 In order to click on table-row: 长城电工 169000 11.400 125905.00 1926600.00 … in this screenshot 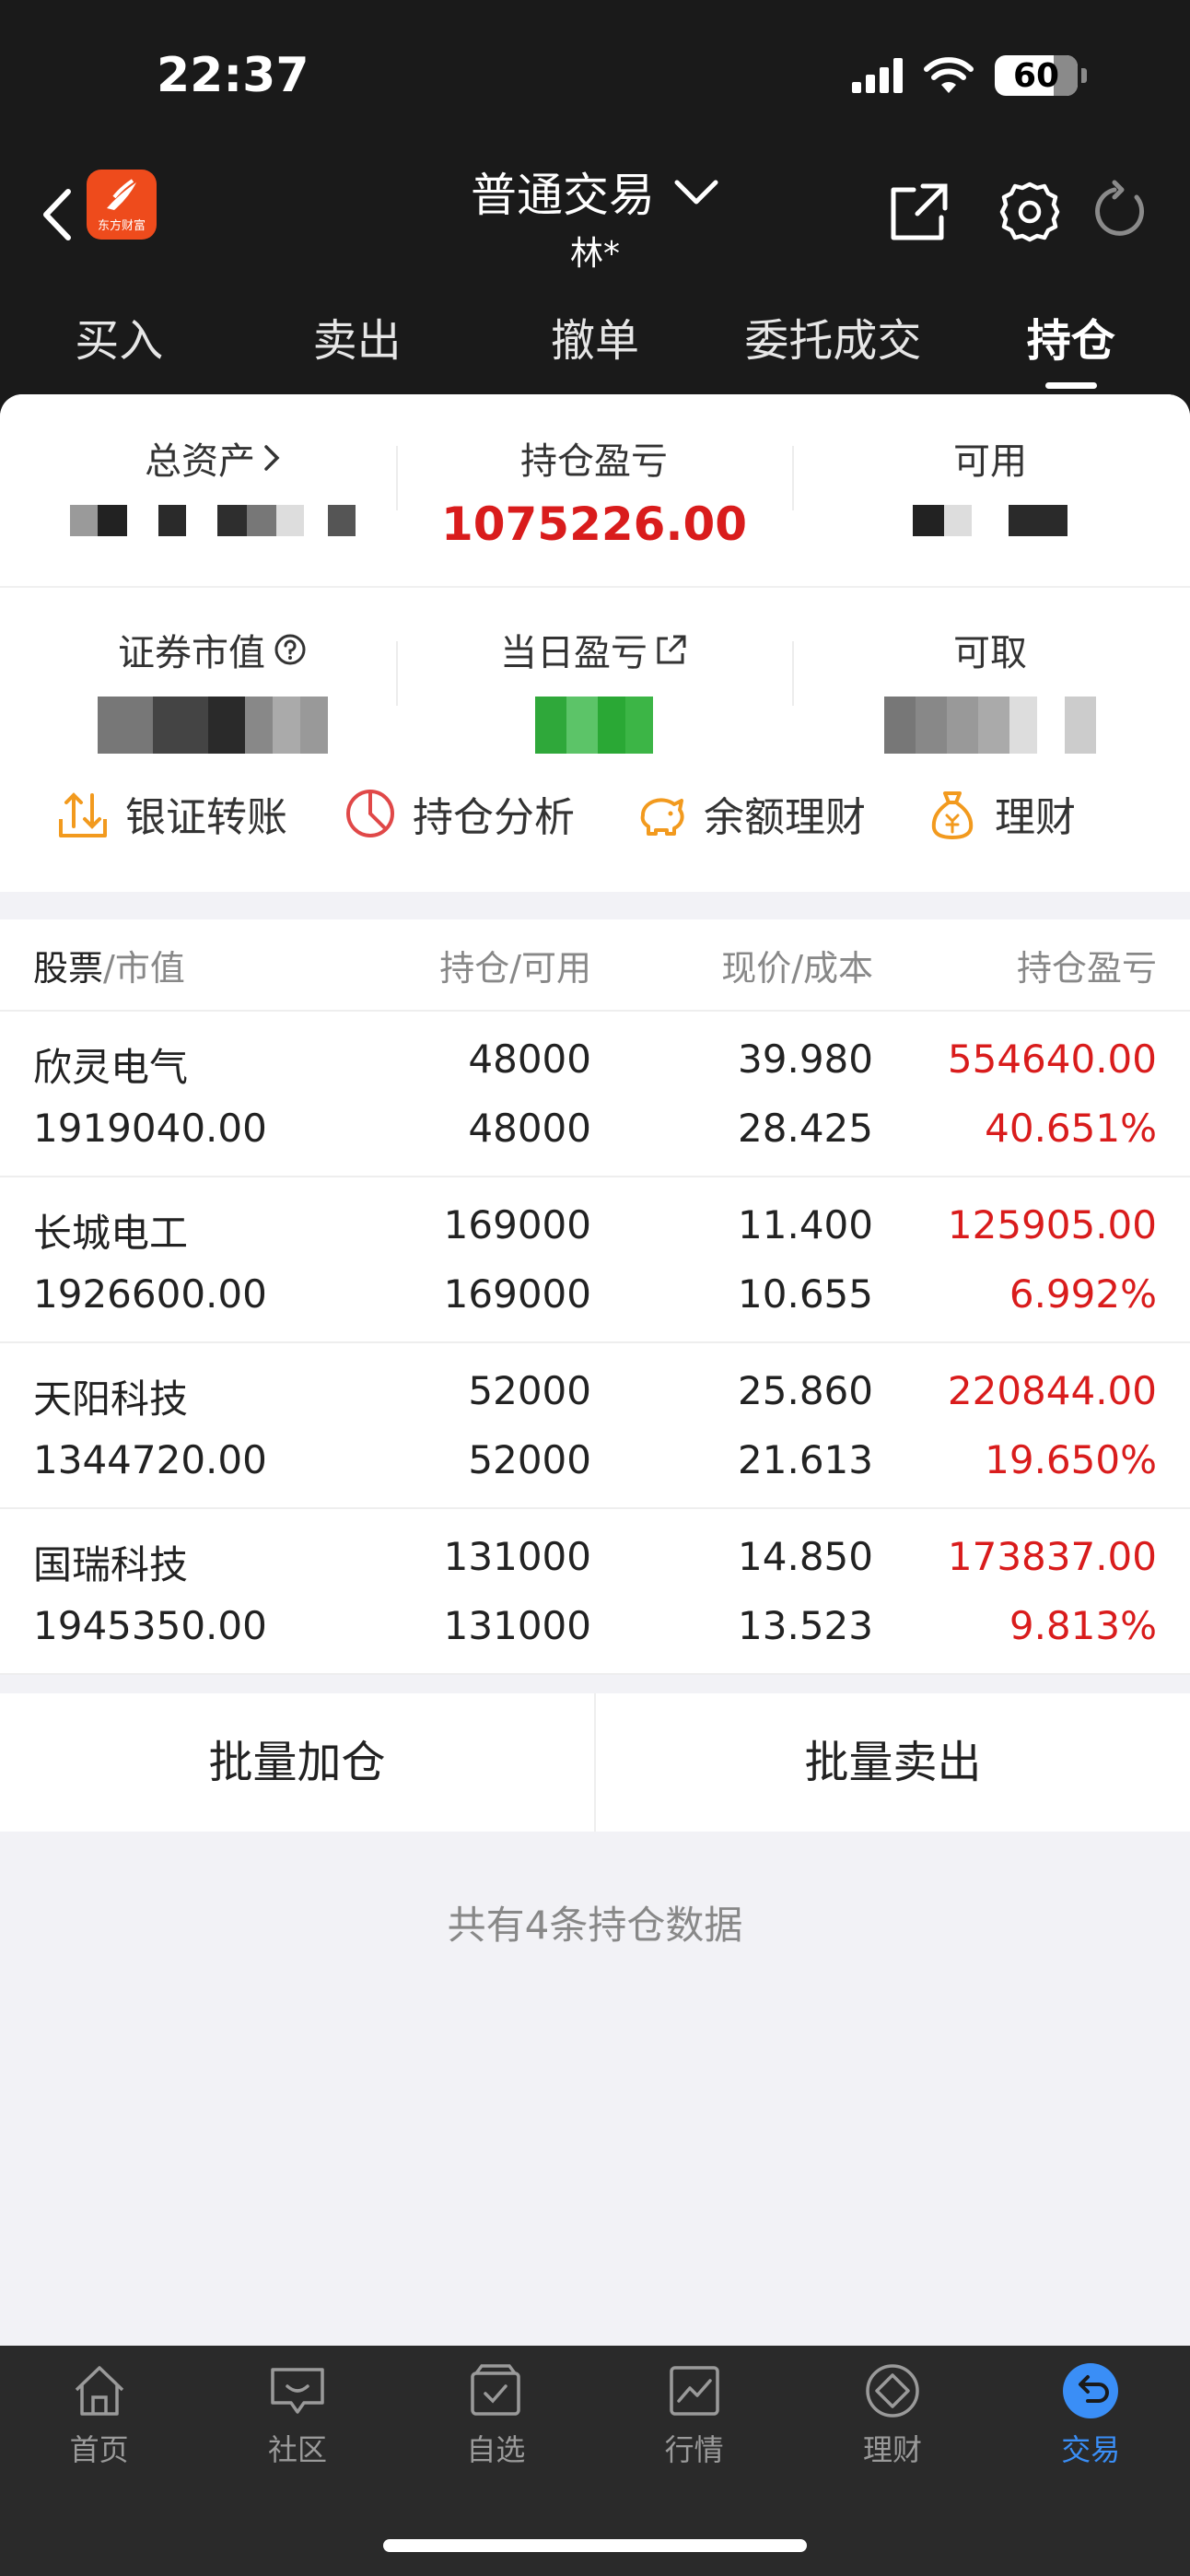, I will do `click(595, 1260)`.